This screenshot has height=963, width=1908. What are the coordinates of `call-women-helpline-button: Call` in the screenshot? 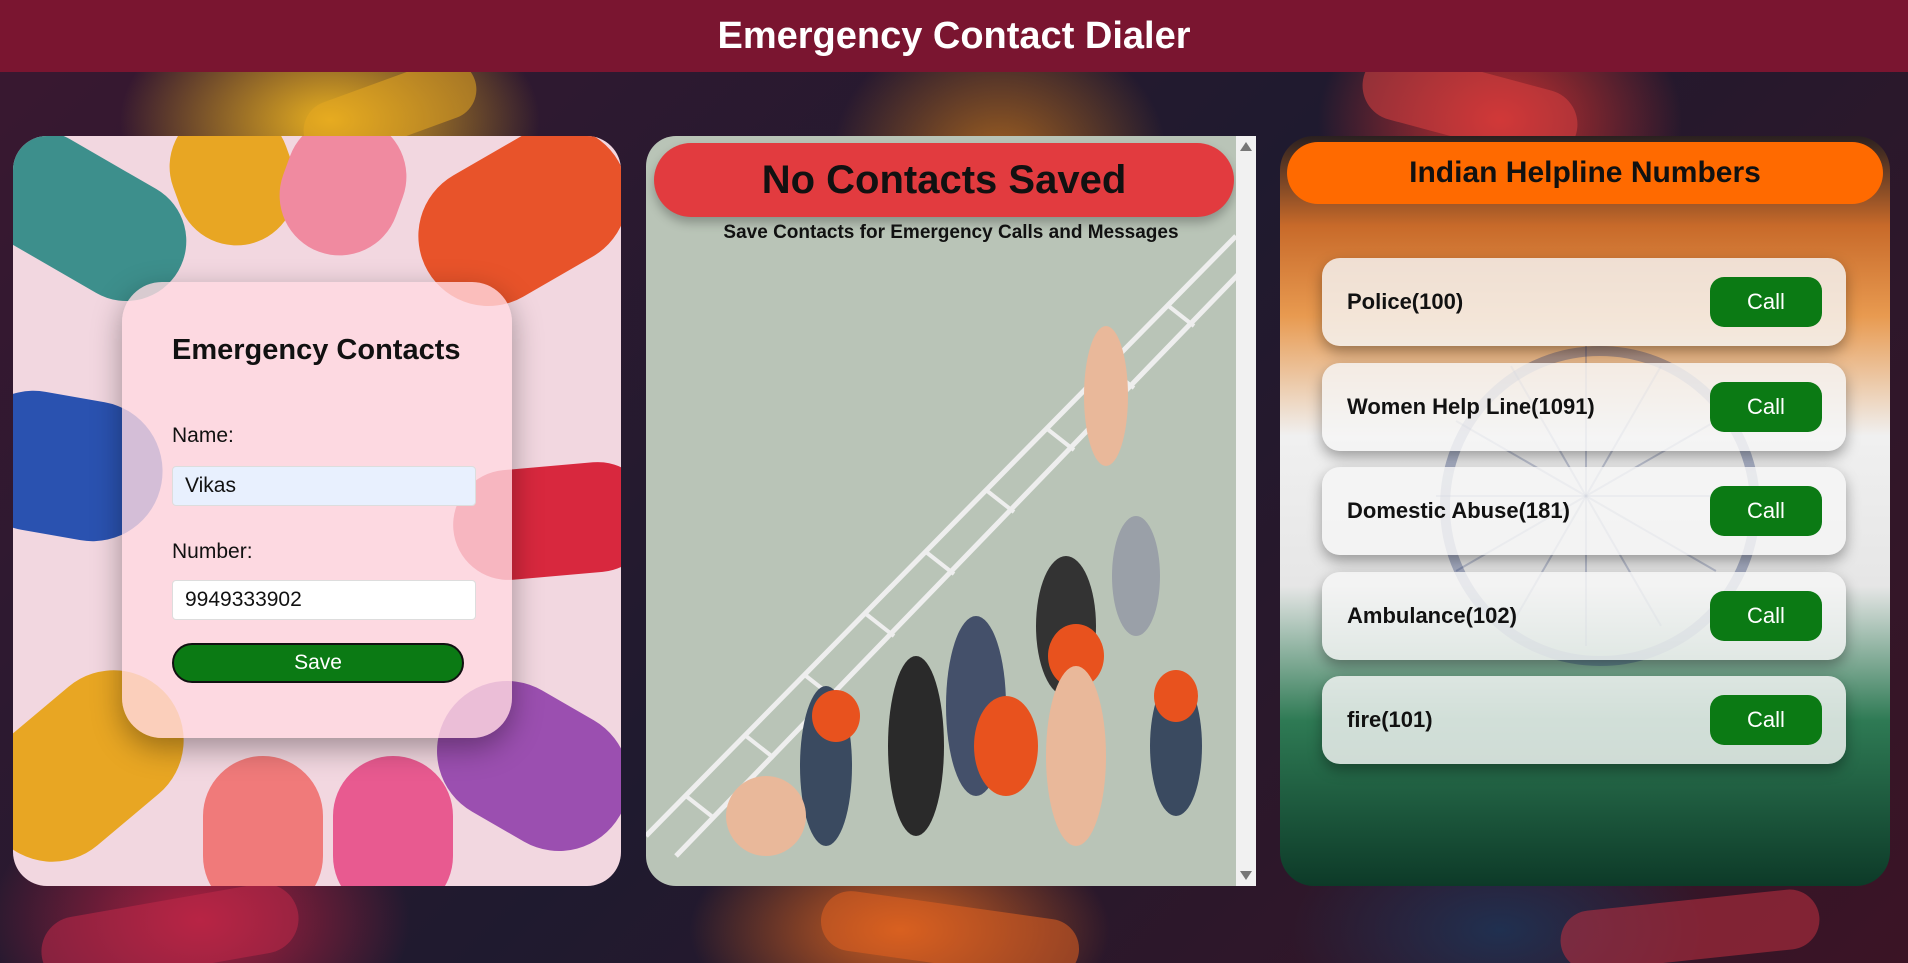 It's located at (1766, 407).